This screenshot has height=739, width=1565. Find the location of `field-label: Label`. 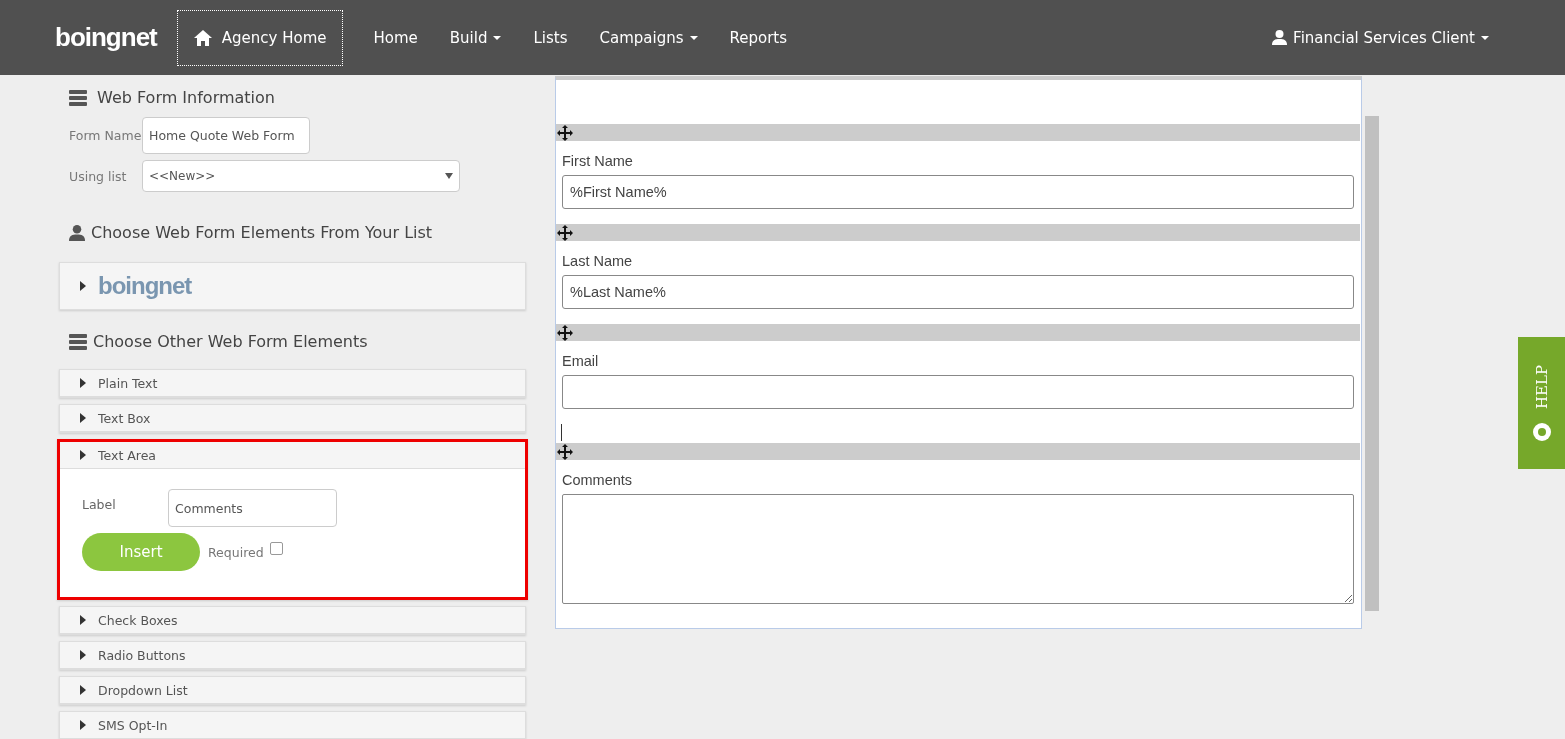

field-label: Label is located at coordinates (99, 504).